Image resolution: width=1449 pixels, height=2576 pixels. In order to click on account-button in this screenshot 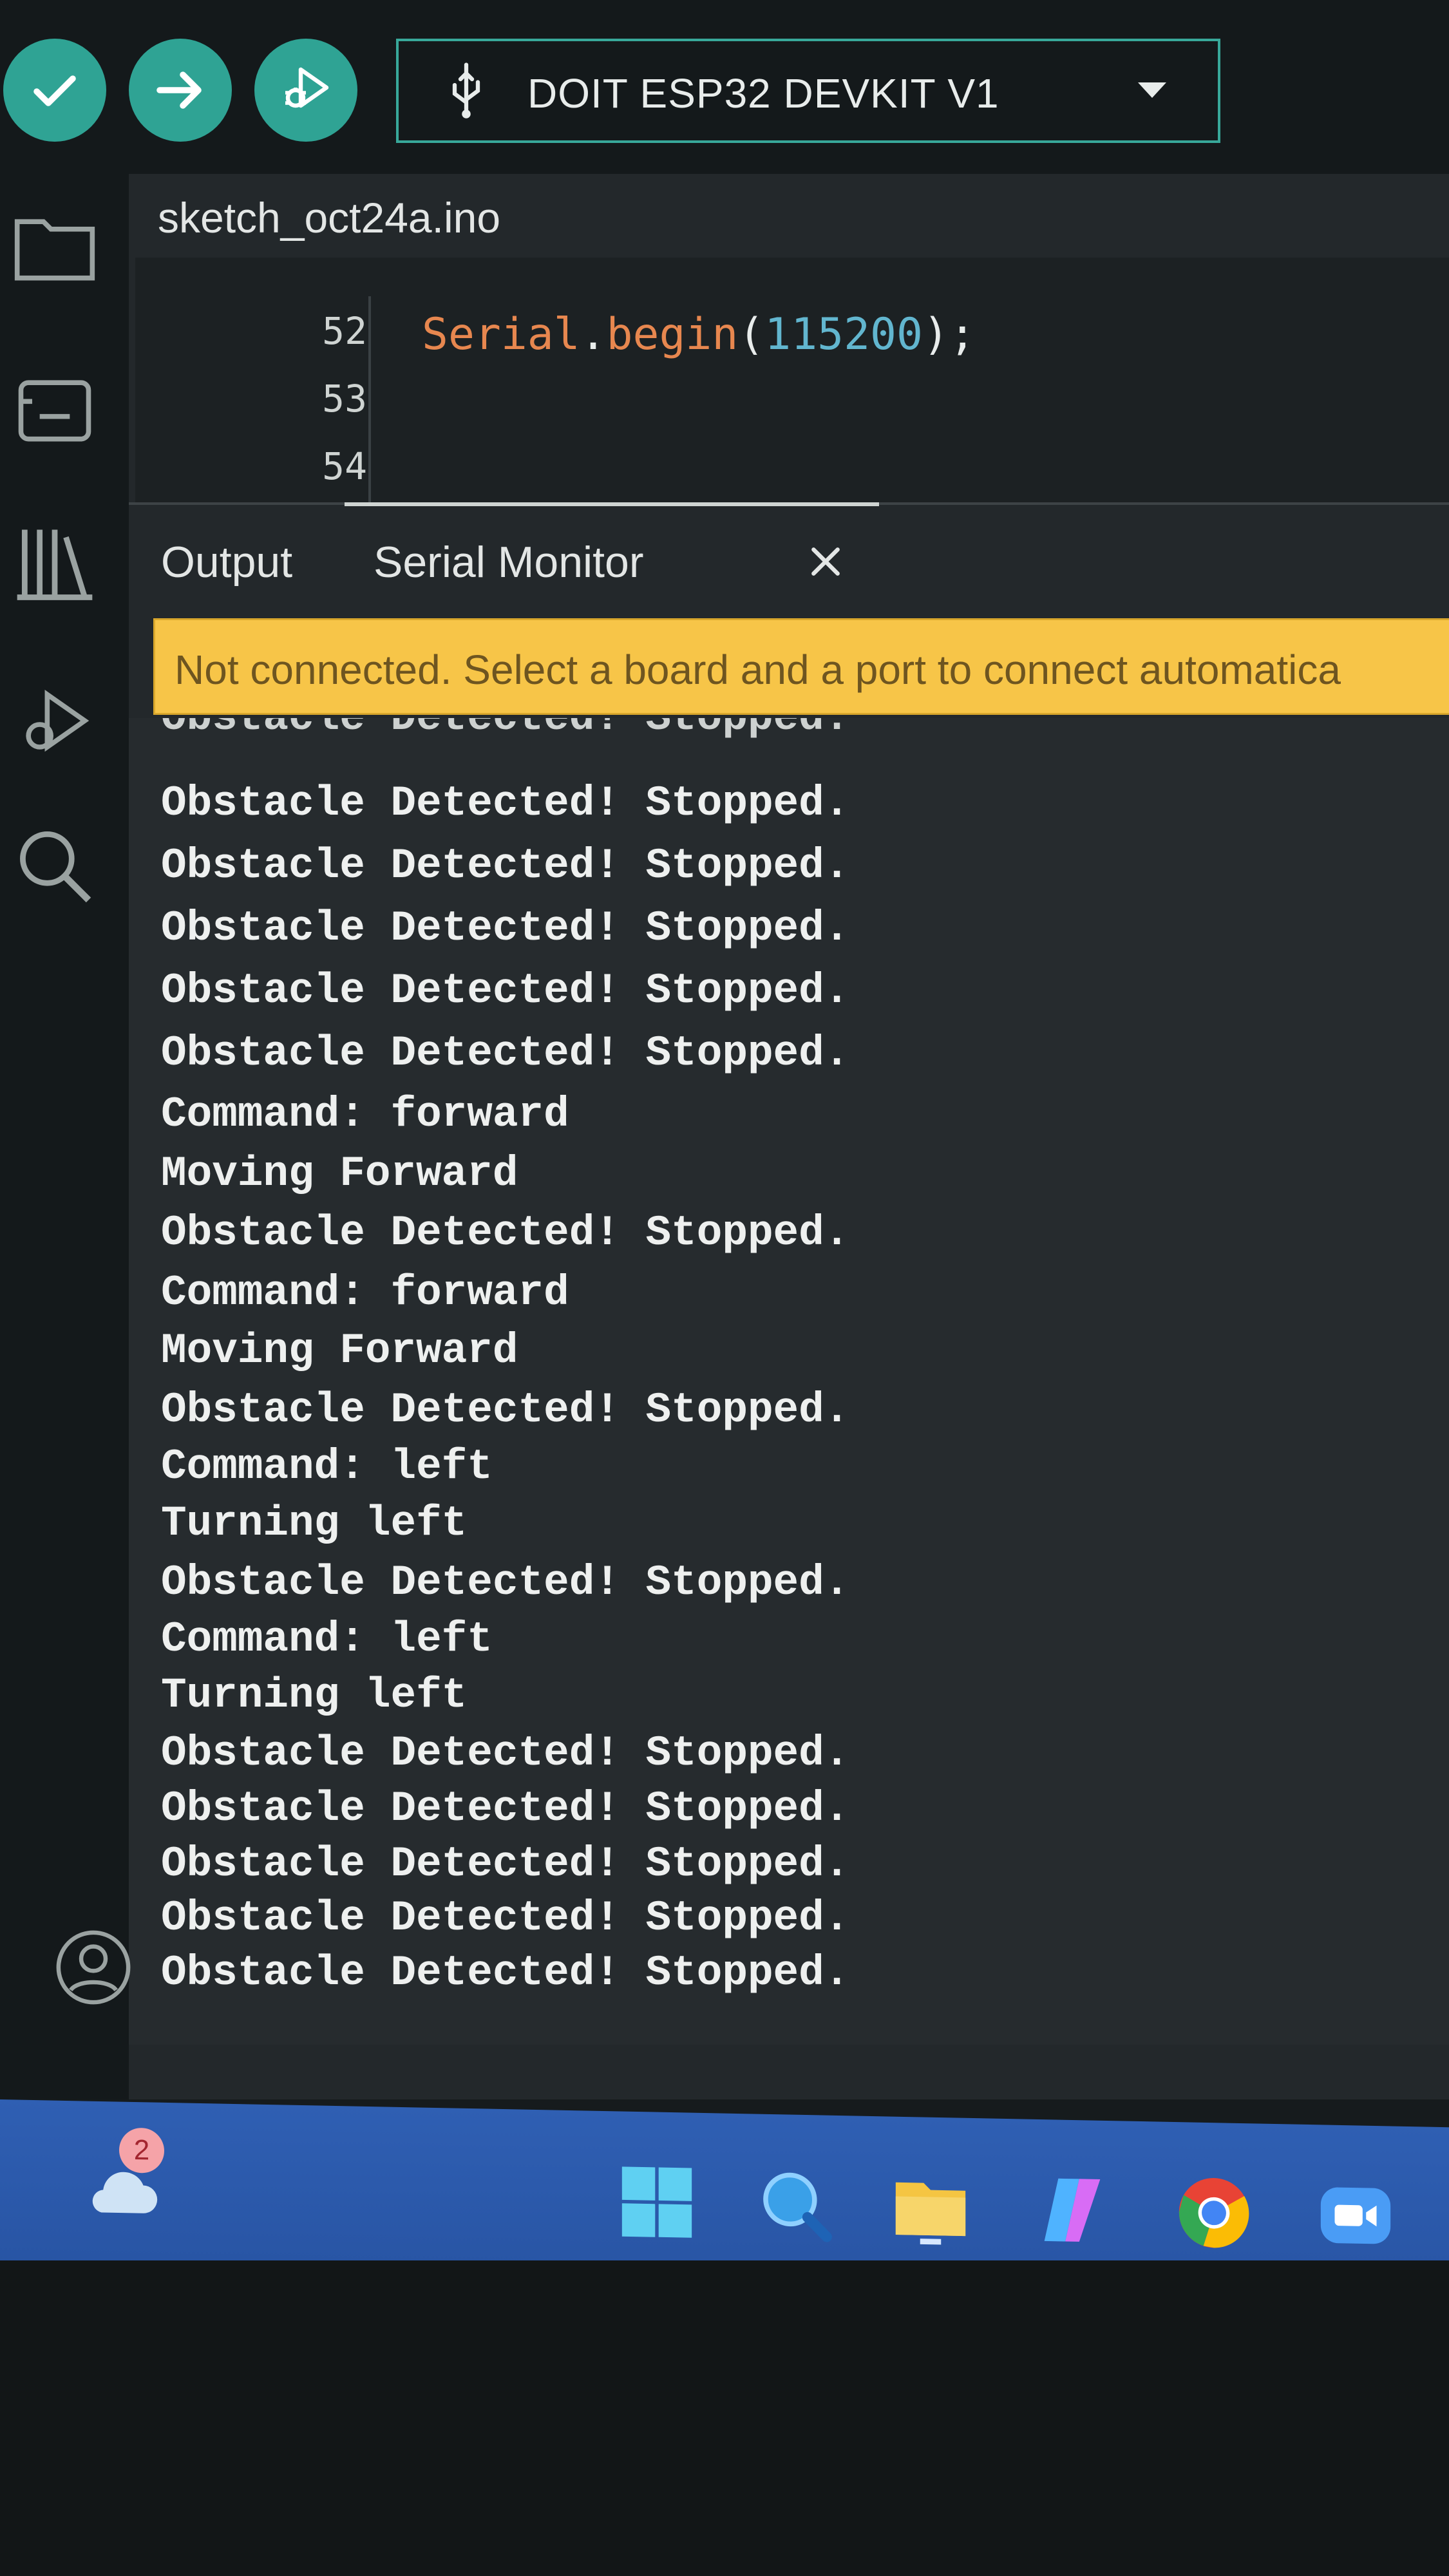, I will do `click(93, 1967)`.